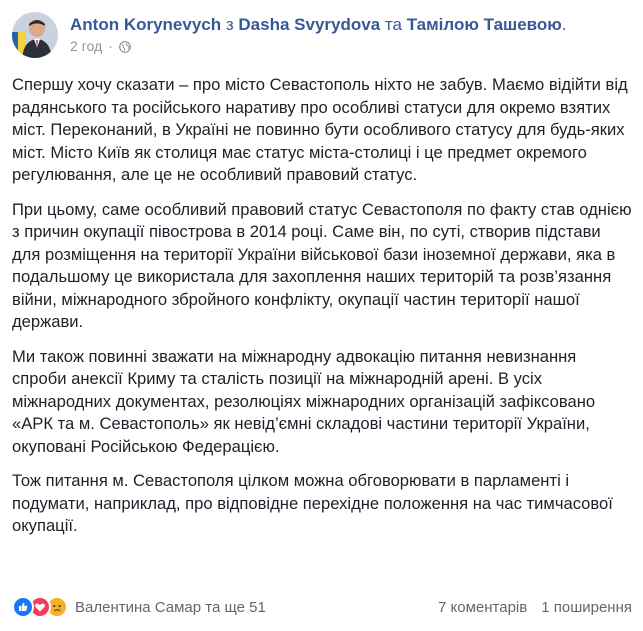  I want to click on title-period: ., so click(564, 24).